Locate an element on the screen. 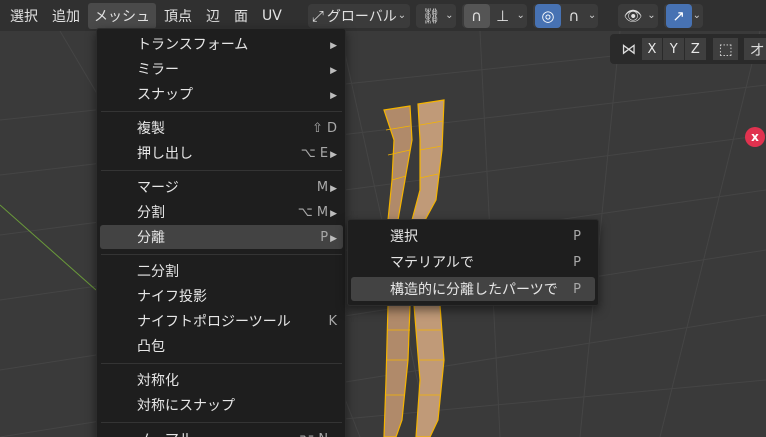 The height and width of the screenshot is (437, 766). transform-orientation-icon: ⤢ is located at coordinates (317, 15).